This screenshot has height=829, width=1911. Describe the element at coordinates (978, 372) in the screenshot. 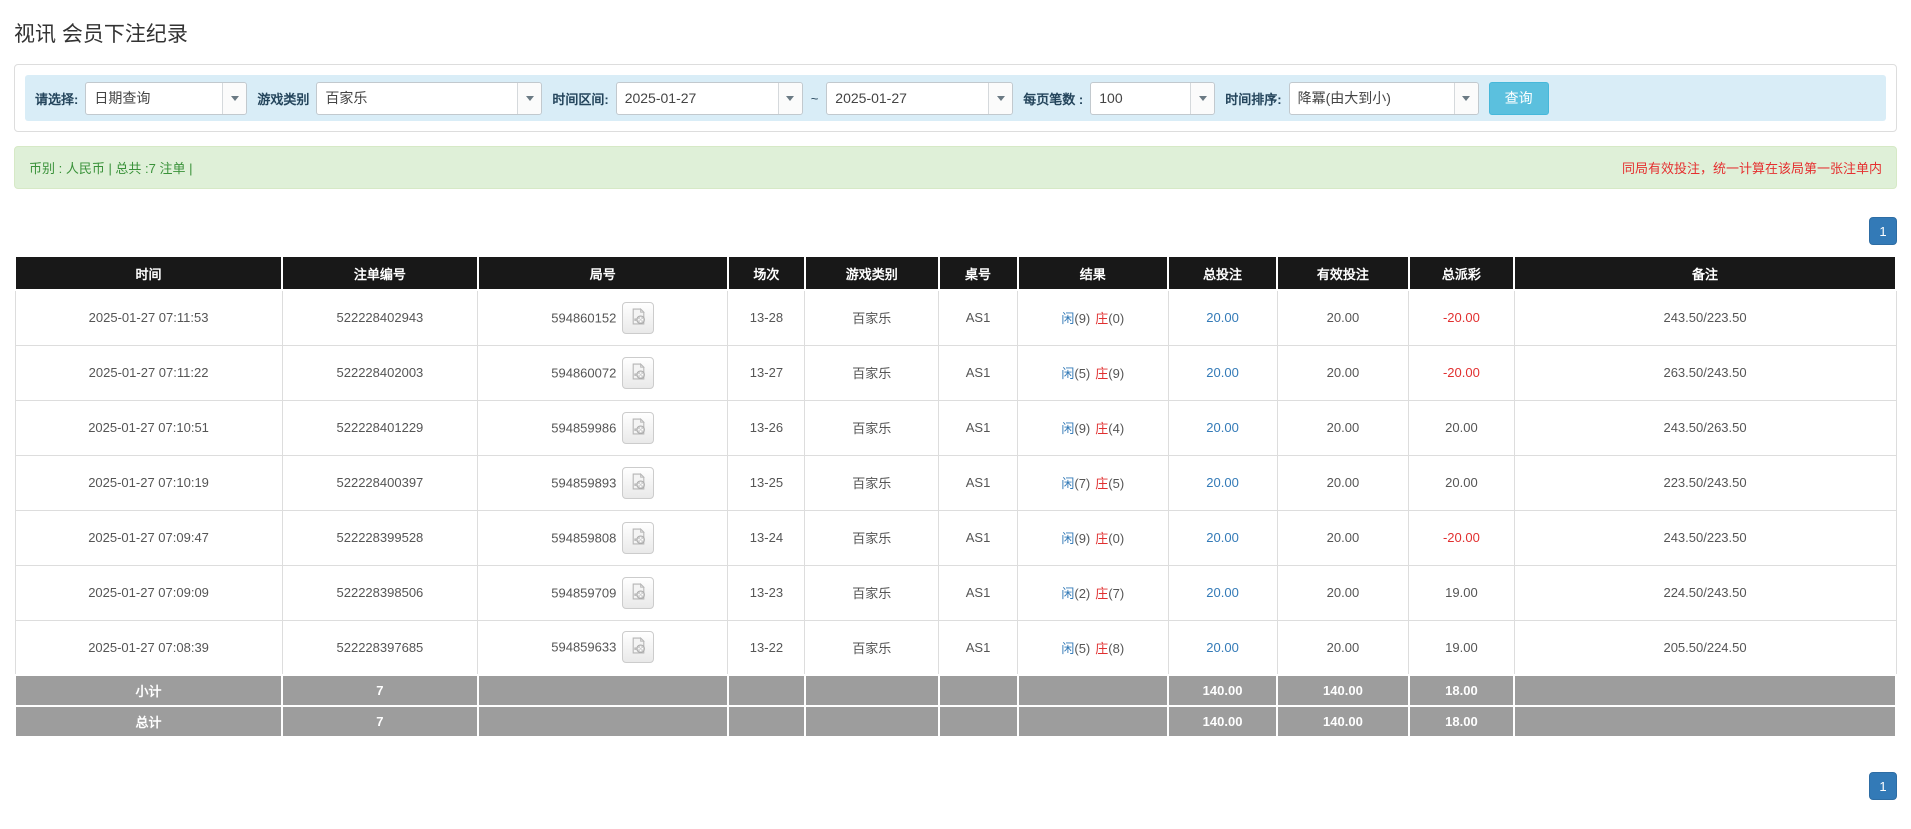

I see `cell-table: AS1` at that location.